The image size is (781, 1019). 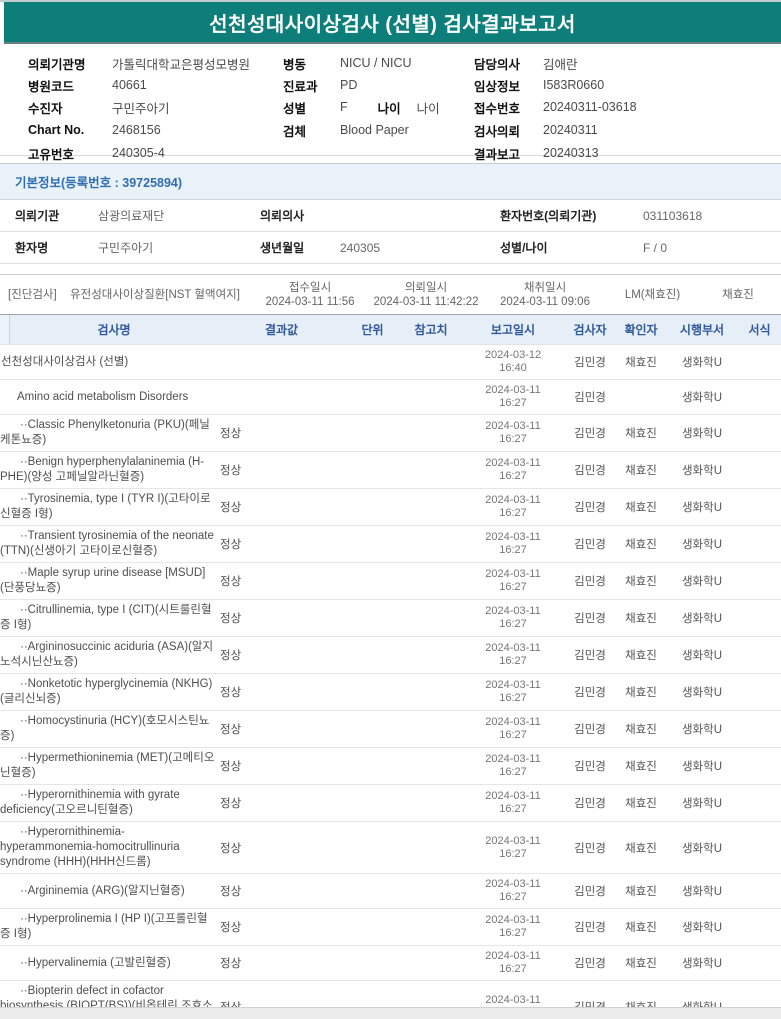 What do you see at coordinates (372, 330) in the screenshot?
I see `col-header-unit: 단위` at bounding box center [372, 330].